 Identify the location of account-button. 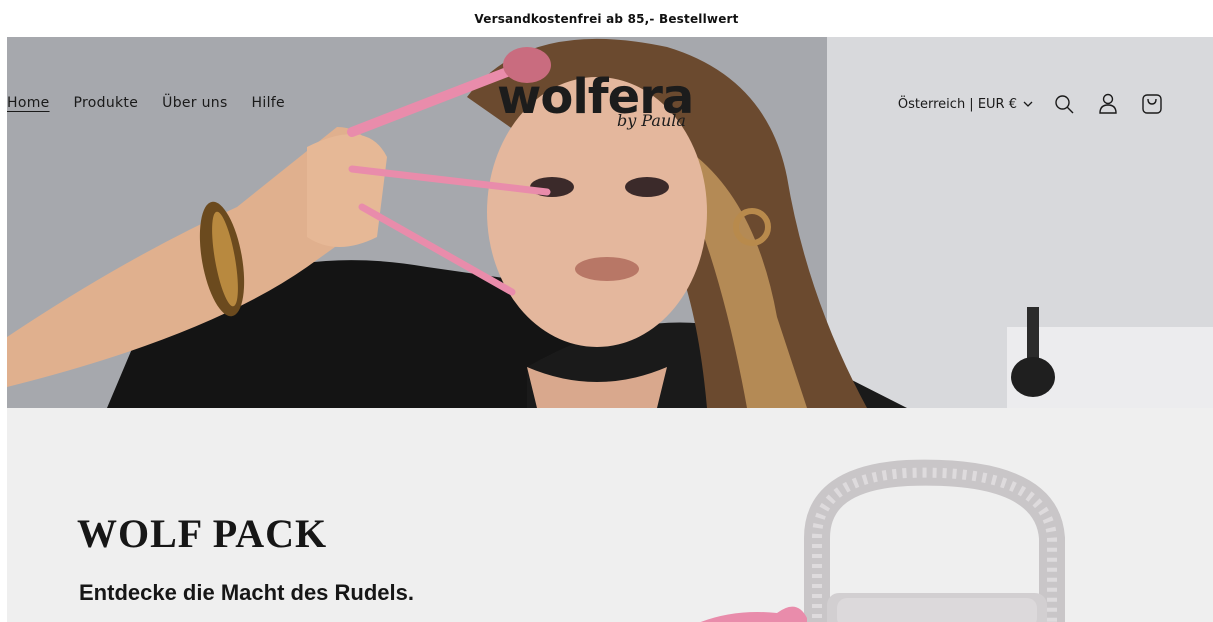
(1108, 104).